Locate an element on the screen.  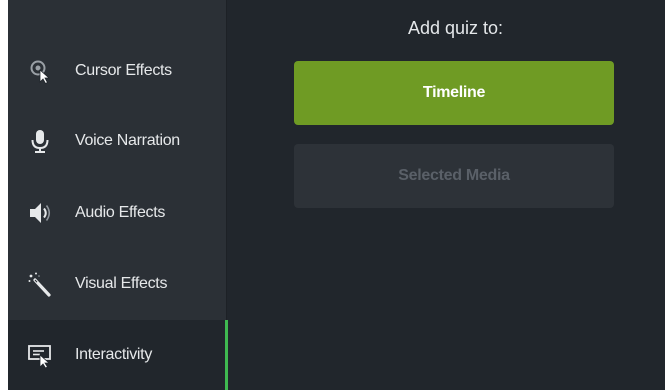
interactivity-icon is located at coordinates (40, 355).